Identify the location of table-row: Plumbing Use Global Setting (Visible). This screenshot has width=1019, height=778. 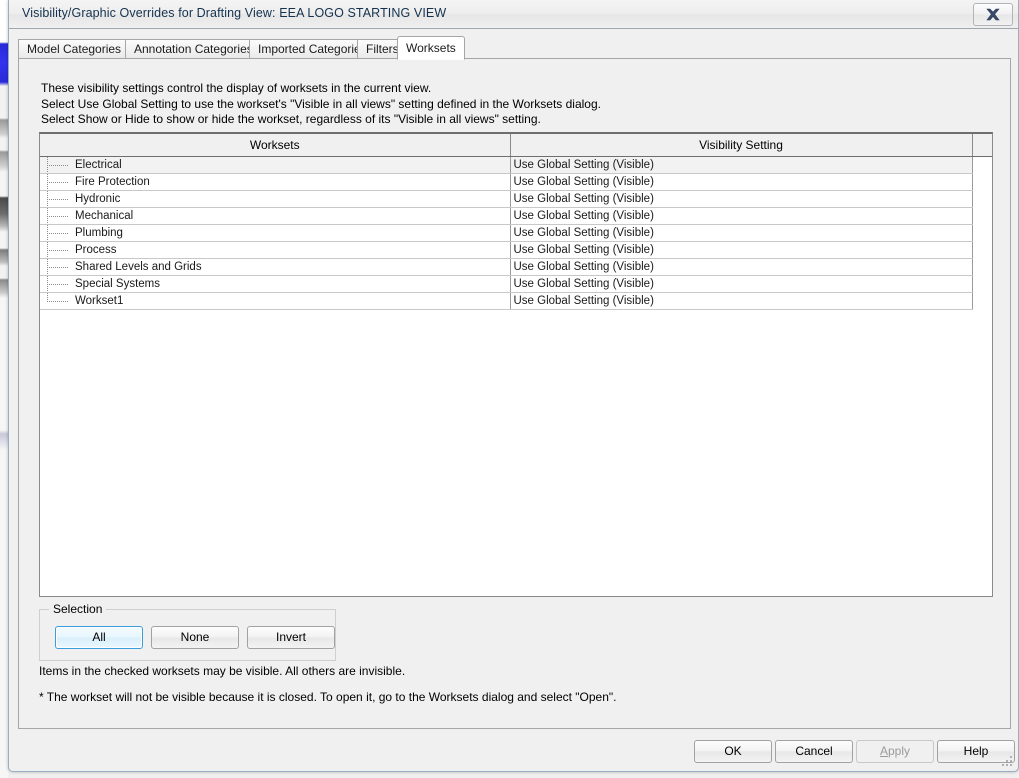
(516, 233).